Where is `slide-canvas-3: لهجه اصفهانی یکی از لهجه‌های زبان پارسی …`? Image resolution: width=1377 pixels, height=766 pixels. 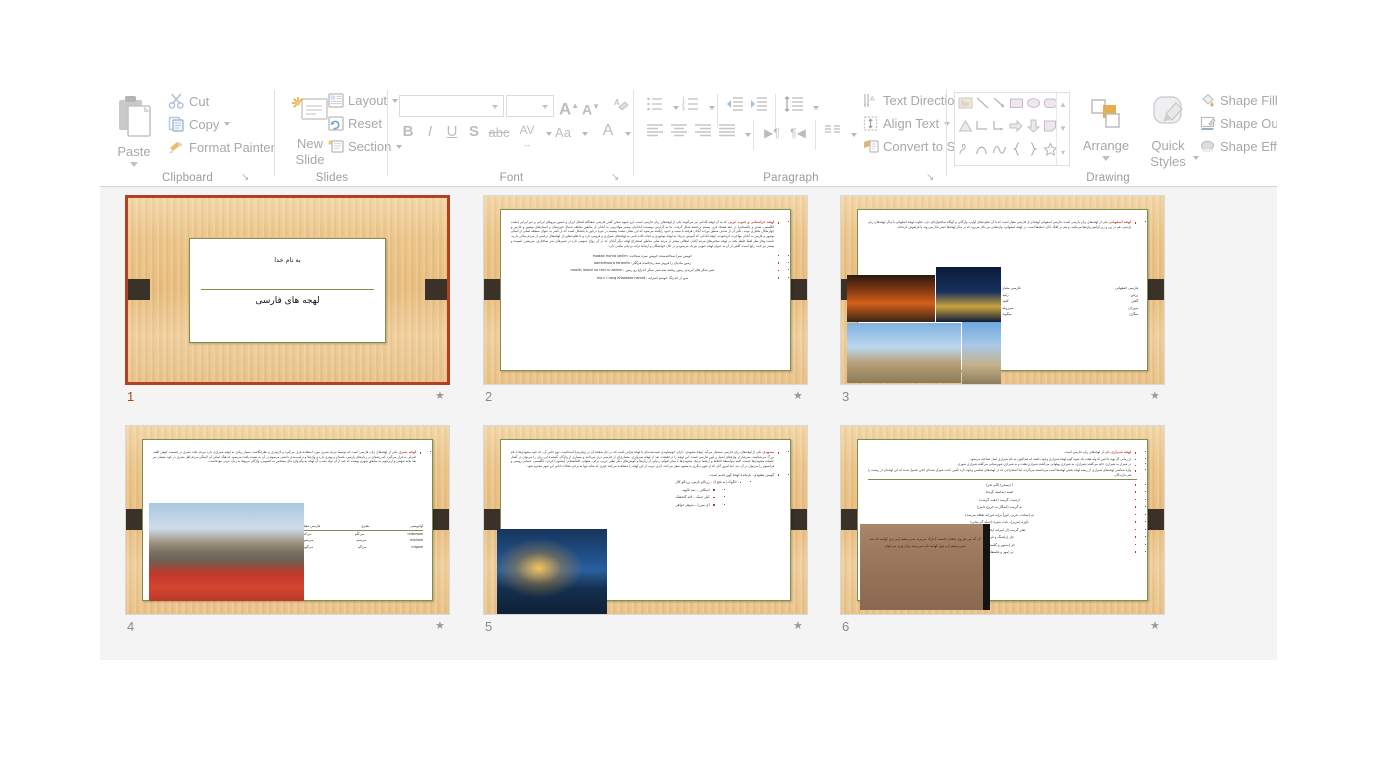
slide-canvas-3: لهجه اصفهانی یکی از لهجه‌های زبان پارسی … is located at coordinates (1002, 290).